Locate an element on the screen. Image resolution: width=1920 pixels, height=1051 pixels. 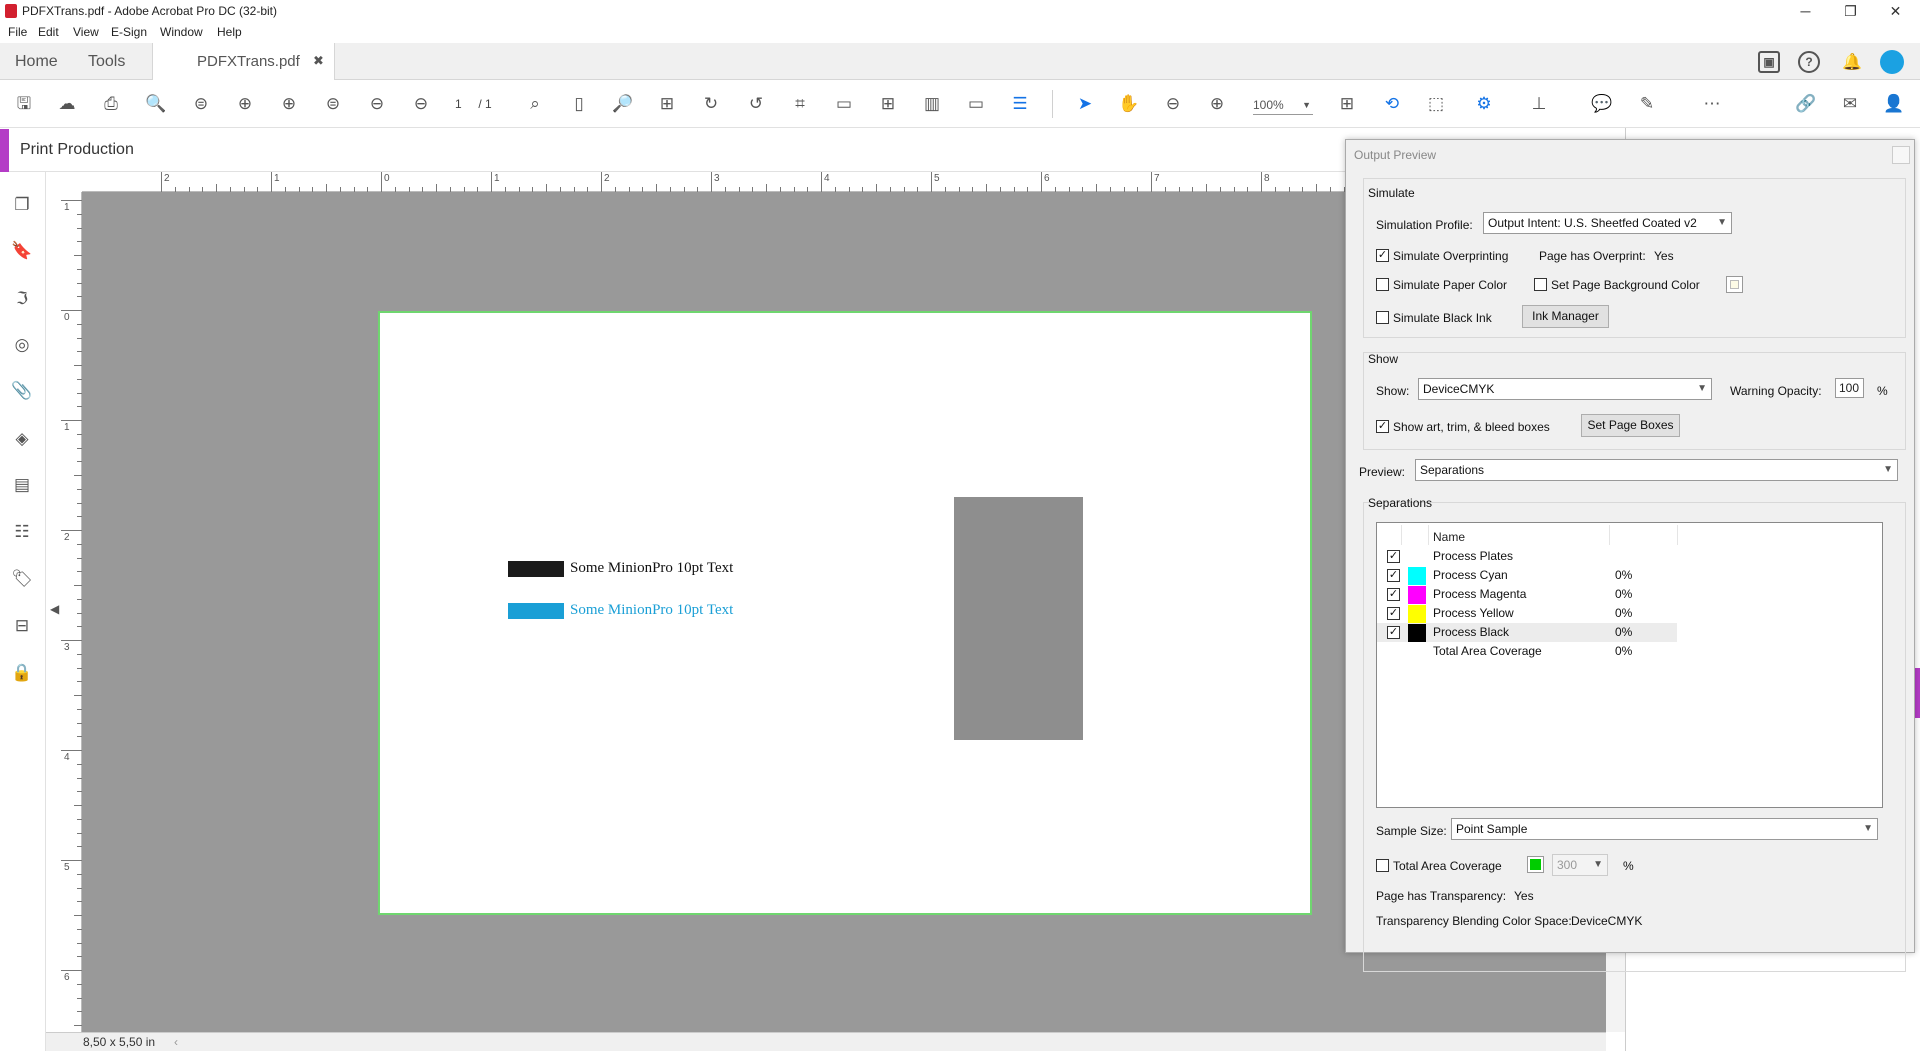
simulate-overprinting-checkbox: ✓ is located at coordinates (1382, 255).